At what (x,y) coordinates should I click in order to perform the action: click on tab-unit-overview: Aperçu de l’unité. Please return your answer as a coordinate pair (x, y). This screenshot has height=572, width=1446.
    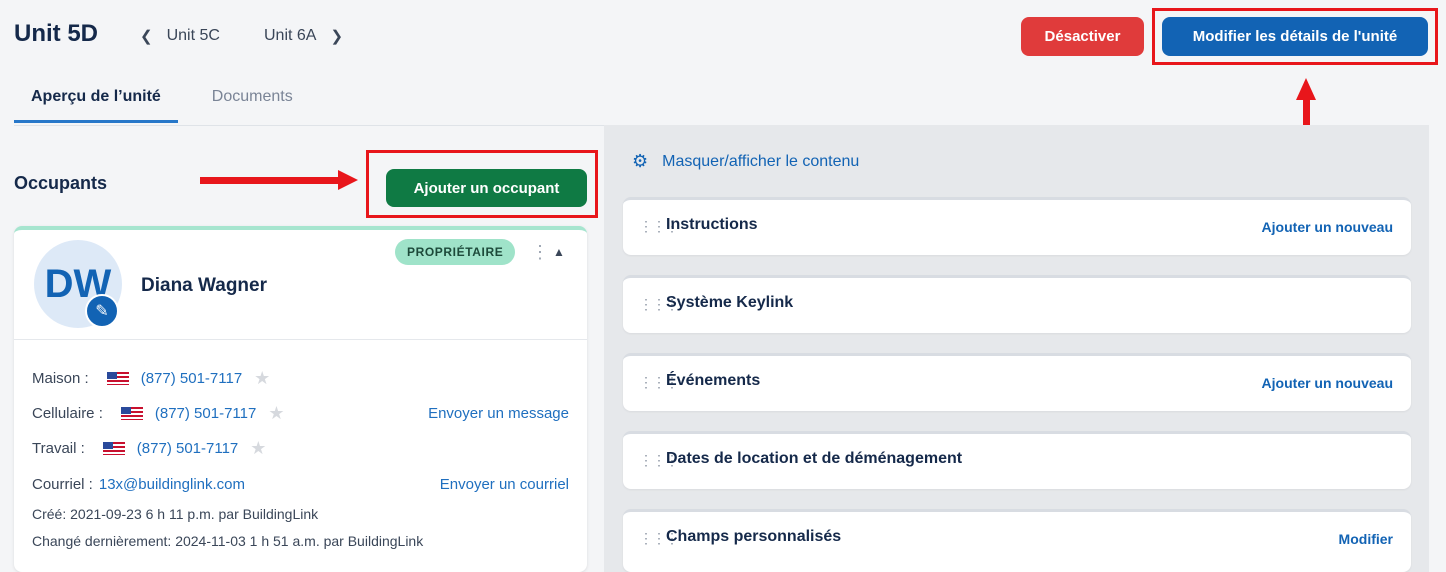
    Looking at the image, I should click on (96, 100).